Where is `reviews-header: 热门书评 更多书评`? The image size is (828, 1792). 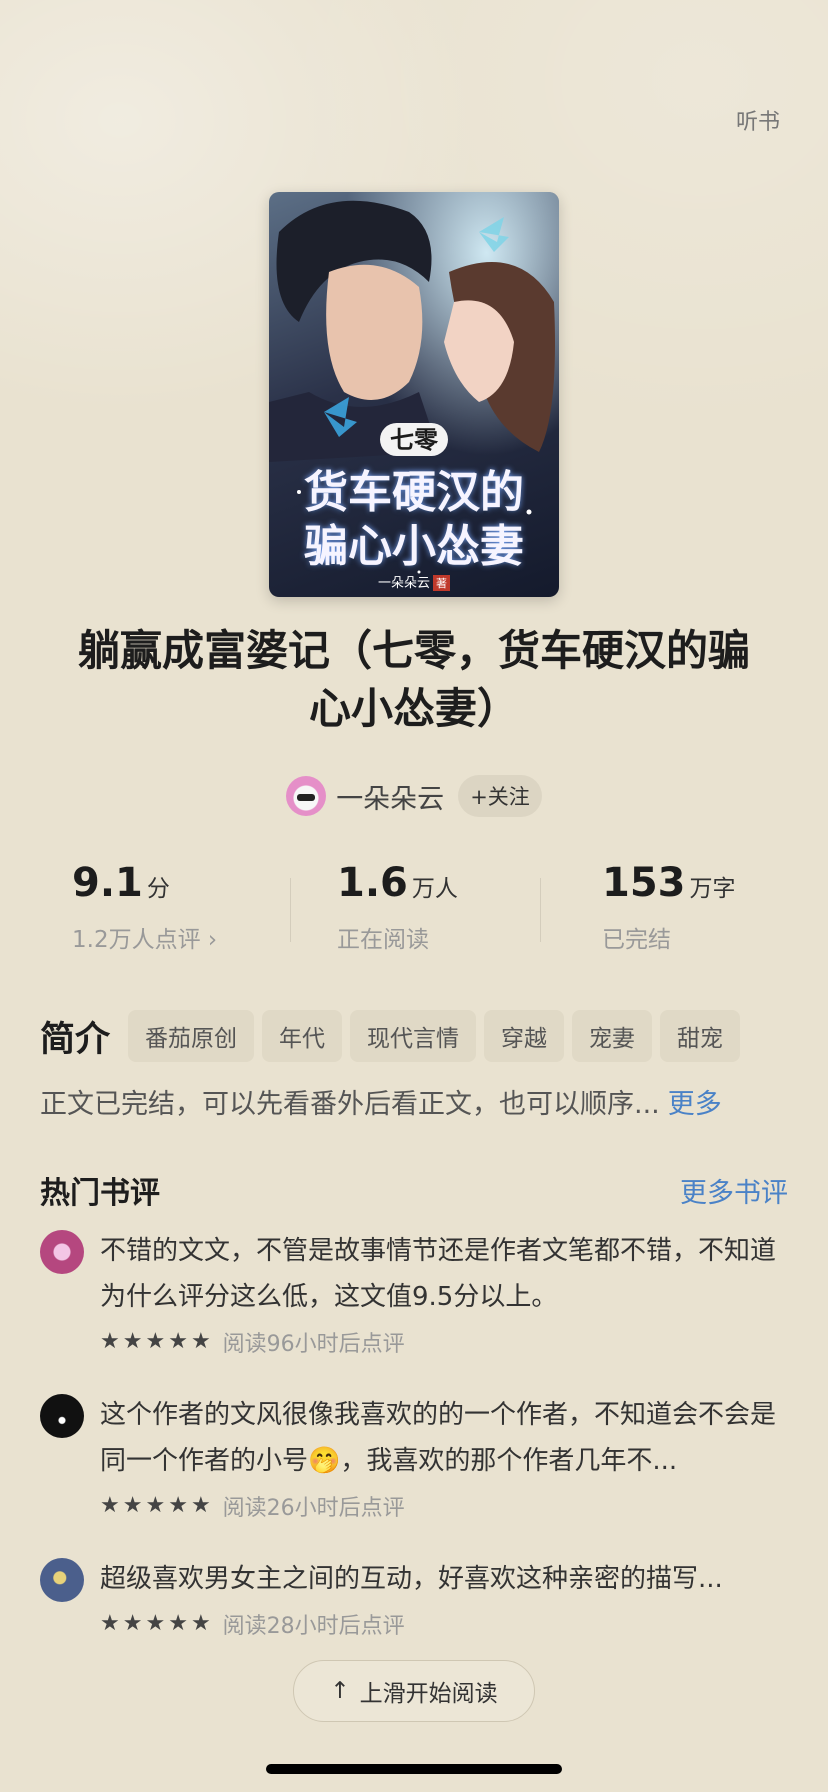 reviews-header: 热门书评 更多书评 is located at coordinates (414, 1190).